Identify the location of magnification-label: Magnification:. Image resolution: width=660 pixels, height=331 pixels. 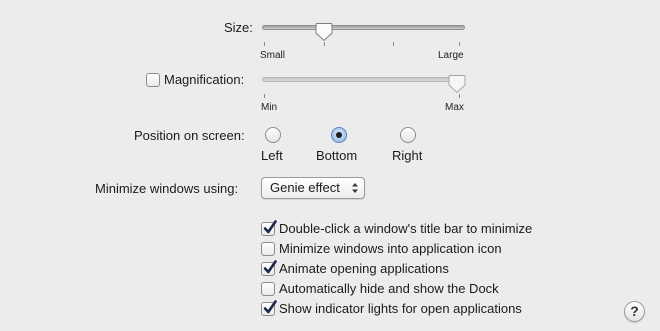
(204, 79).